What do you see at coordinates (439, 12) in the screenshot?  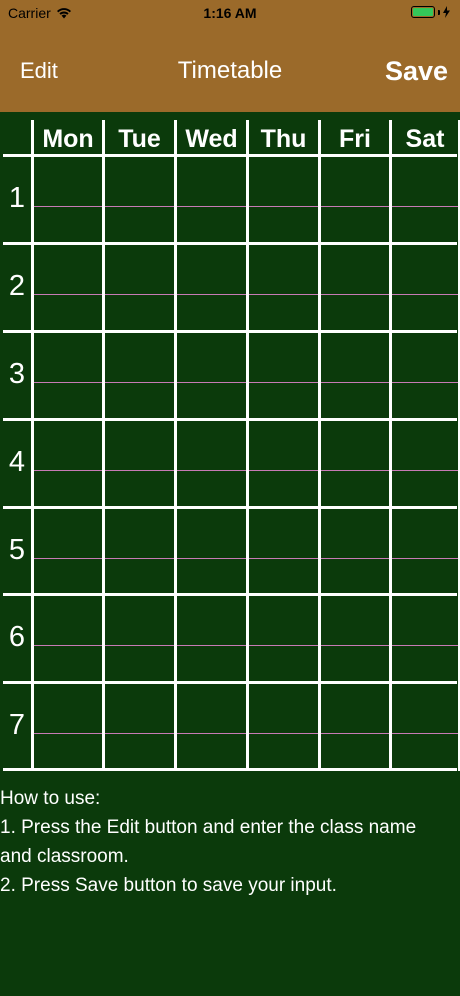 I see `battery-tip` at bounding box center [439, 12].